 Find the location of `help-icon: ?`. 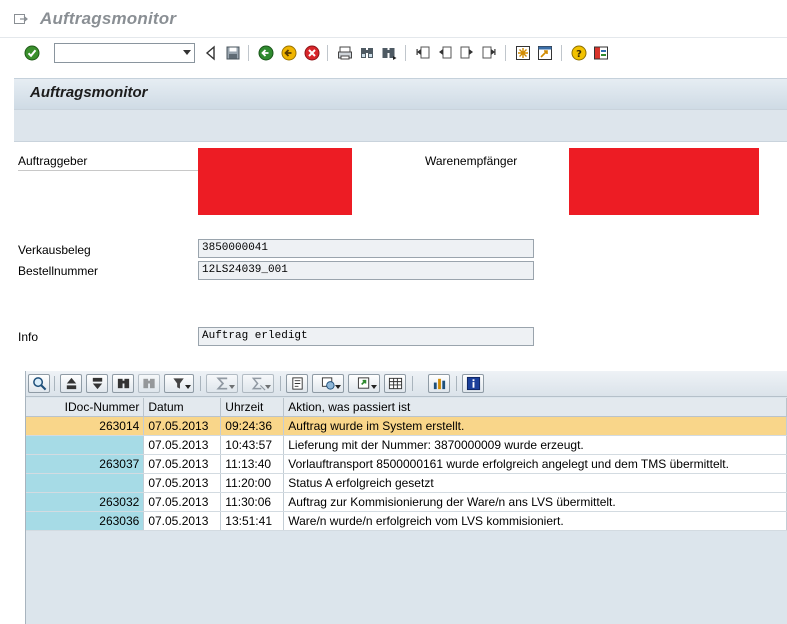

help-icon: ? is located at coordinates (579, 53).